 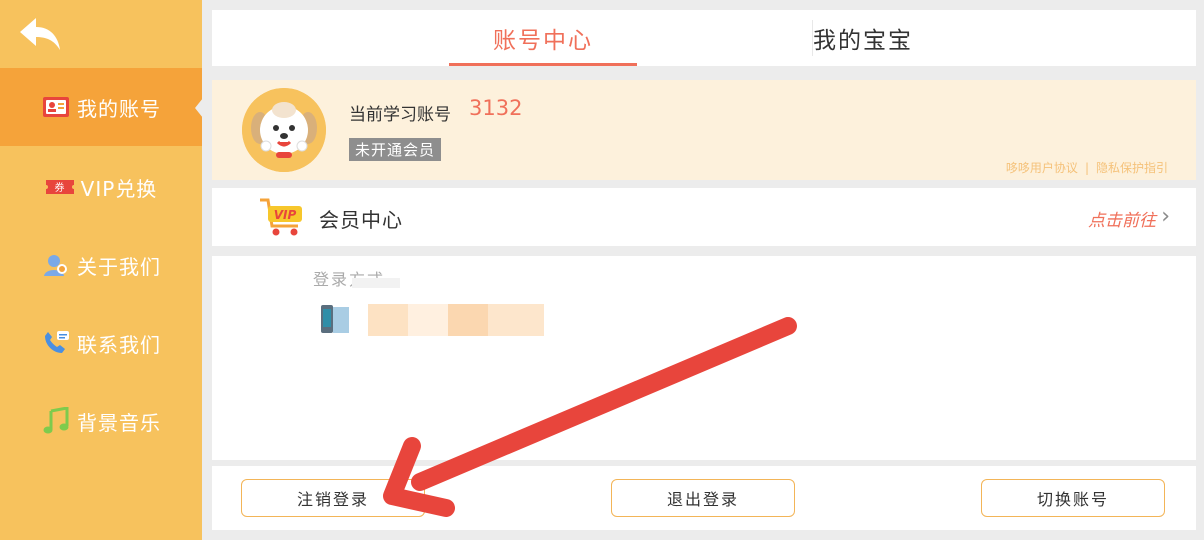 What do you see at coordinates (285, 215) in the screenshot?
I see `vip-badge-text: VIP` at bounding box center [285, 215].